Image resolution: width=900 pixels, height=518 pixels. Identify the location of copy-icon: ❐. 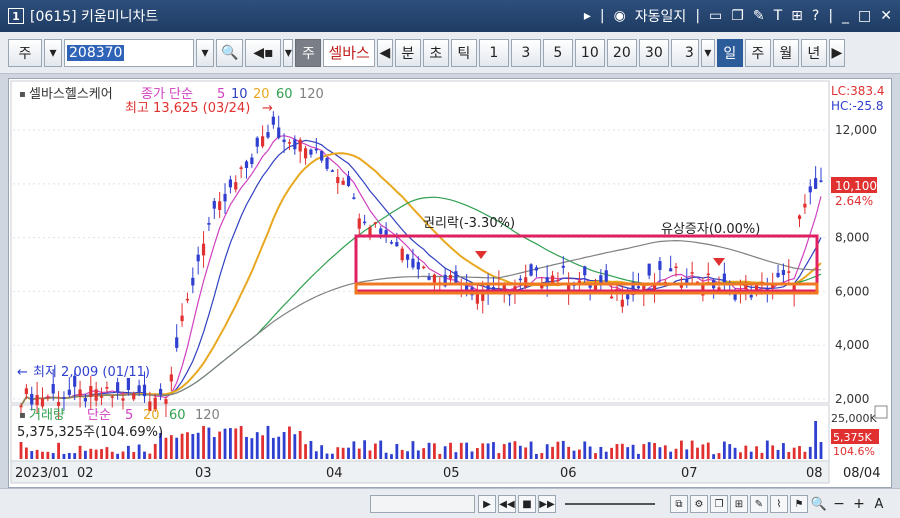
(737, 16).